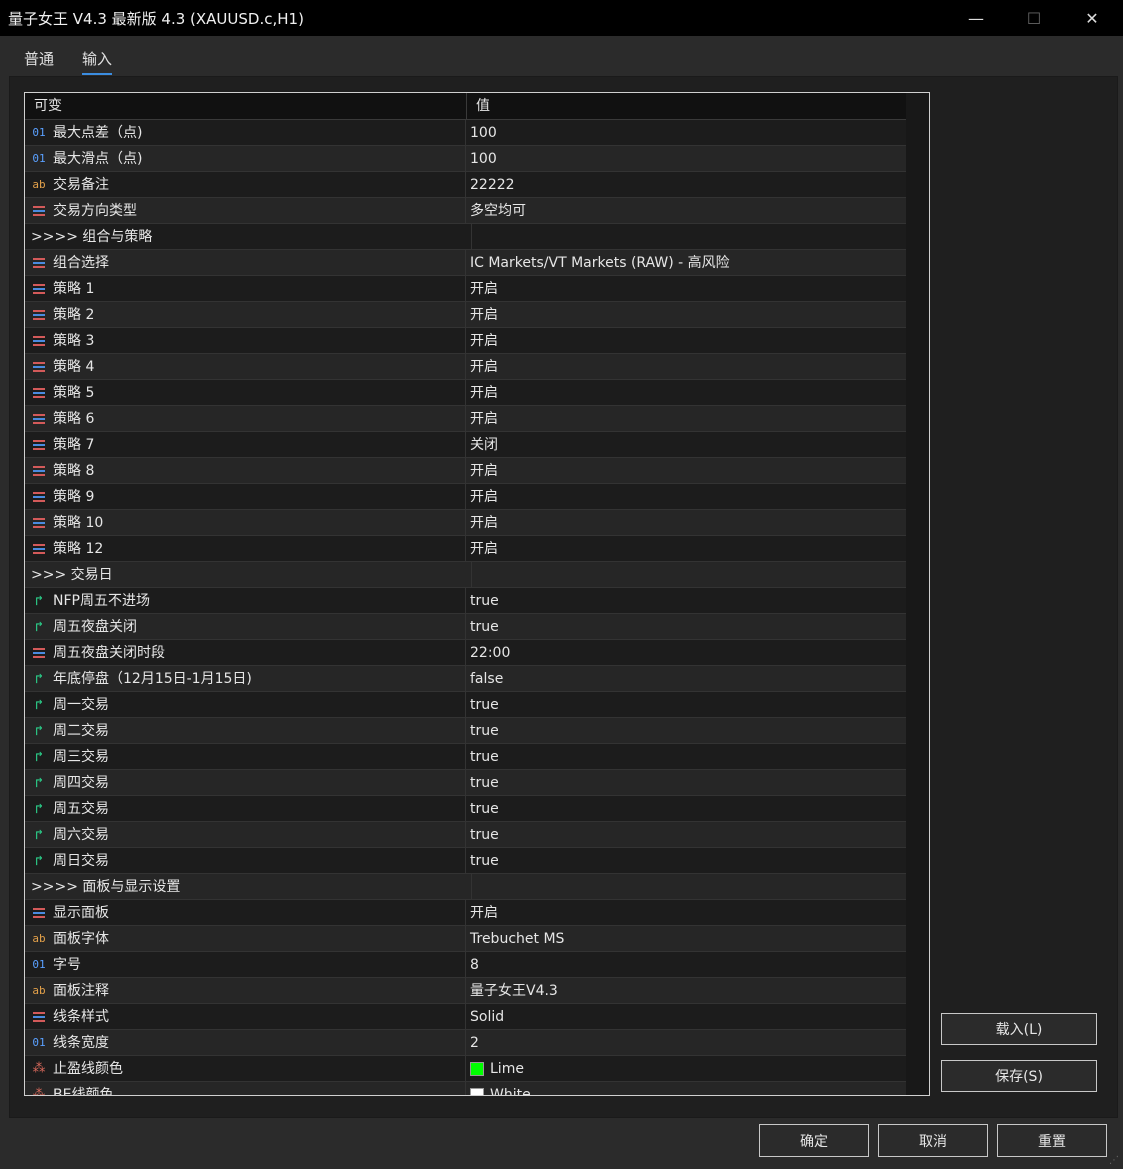  I want to click on boolean-type-icon: ↱, so click(39, 782).